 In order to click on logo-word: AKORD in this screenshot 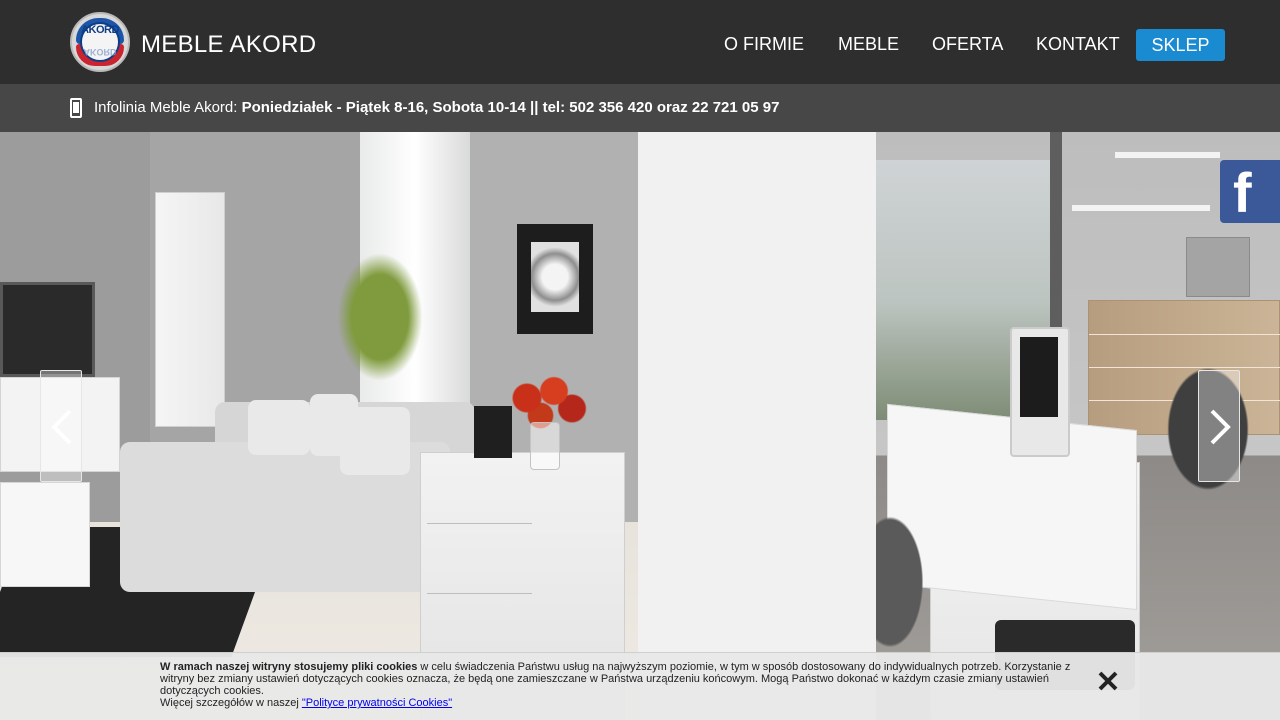, I will do `click(100, 30)`.